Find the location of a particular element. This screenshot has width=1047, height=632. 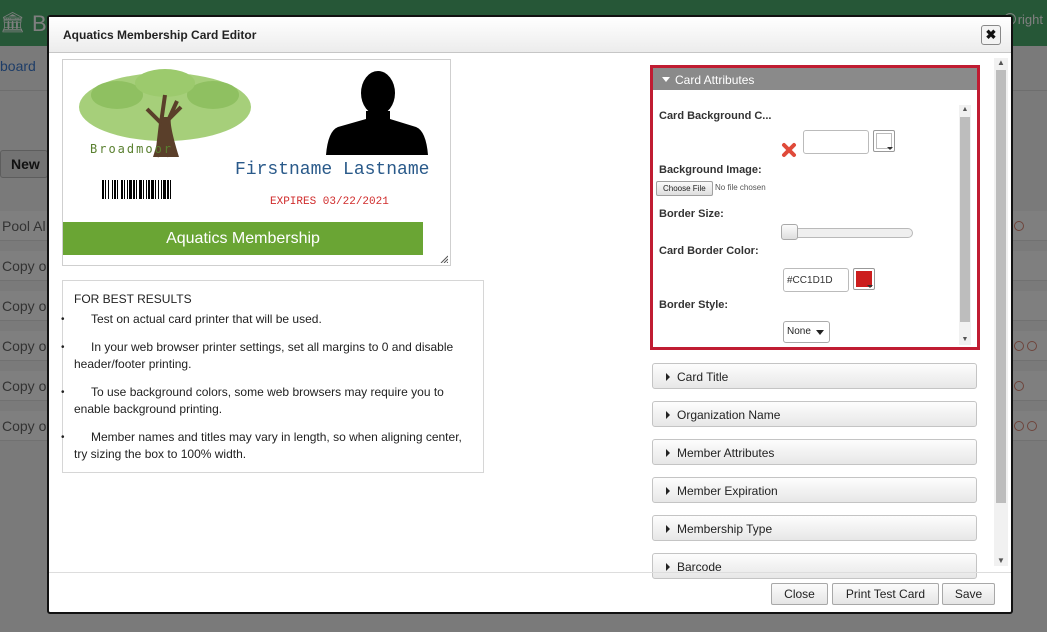

panel-scrollbar: ▲ ▼ is located at coordinates (965, 225).